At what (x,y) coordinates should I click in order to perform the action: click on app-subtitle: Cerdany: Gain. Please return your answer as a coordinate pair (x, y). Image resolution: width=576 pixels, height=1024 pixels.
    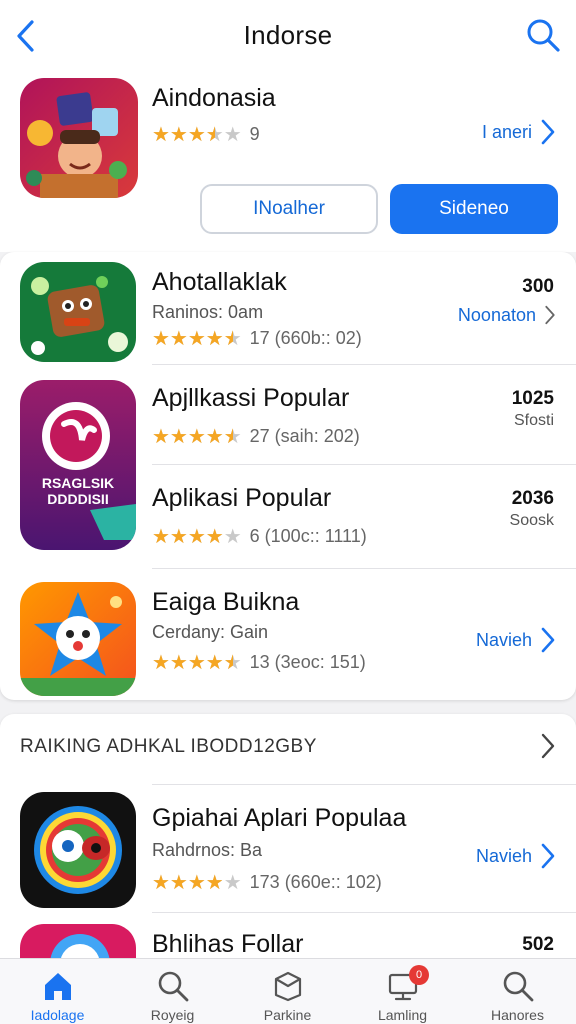
    Looking at the image, I should click on (210, 632).